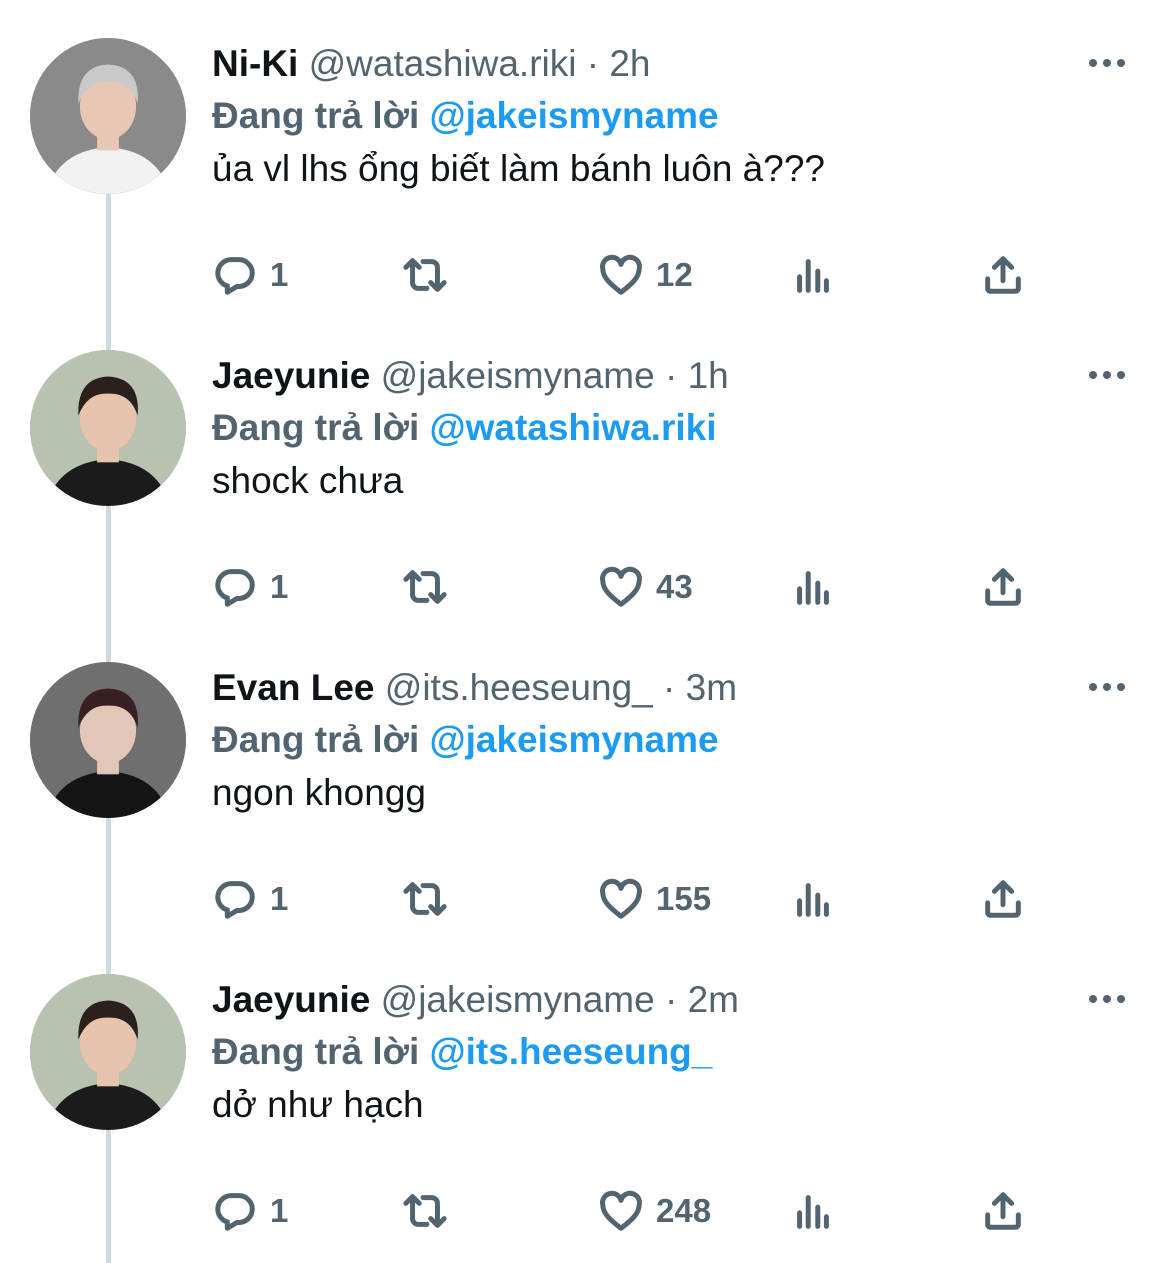 The width and height of the screenshot is (1170, 1263). I want to click on action-bar: 1 12, so click(637, 275).